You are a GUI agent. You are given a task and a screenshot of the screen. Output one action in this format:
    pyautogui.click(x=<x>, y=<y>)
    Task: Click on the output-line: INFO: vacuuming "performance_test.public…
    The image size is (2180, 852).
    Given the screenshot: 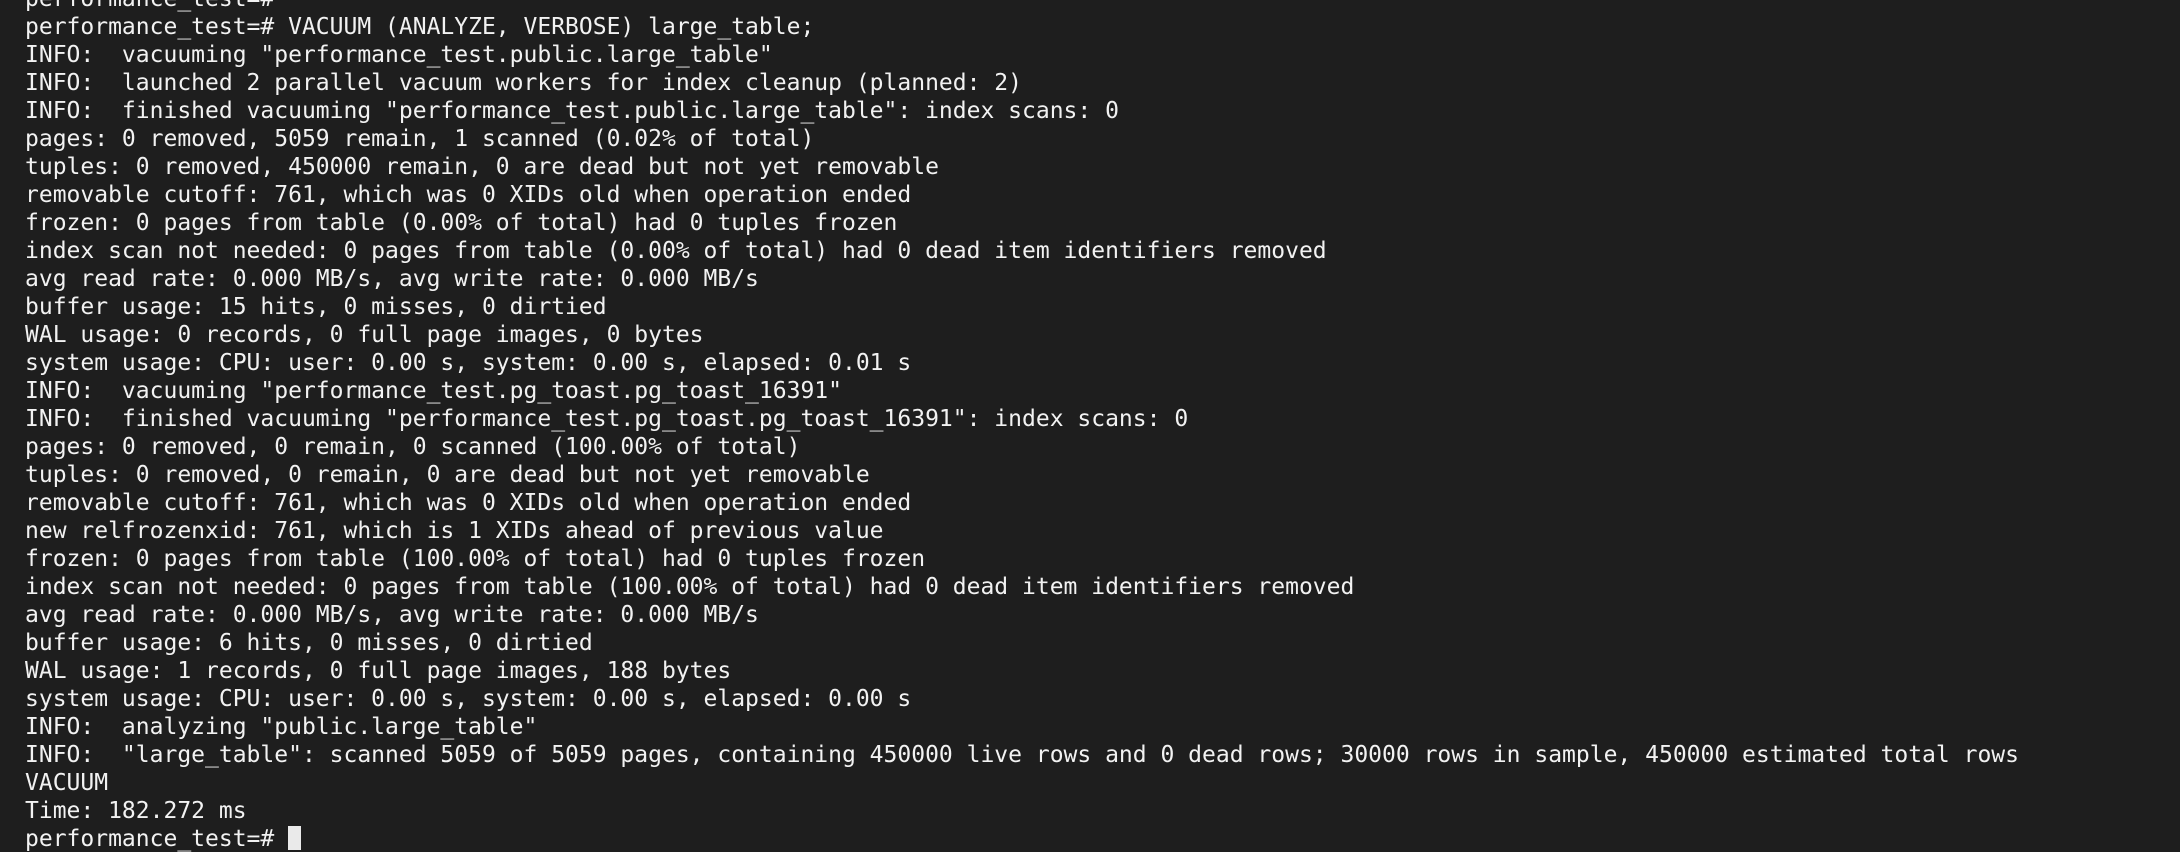 What is the action you would take?
    pyautogui.click(x=399, y=55)
    